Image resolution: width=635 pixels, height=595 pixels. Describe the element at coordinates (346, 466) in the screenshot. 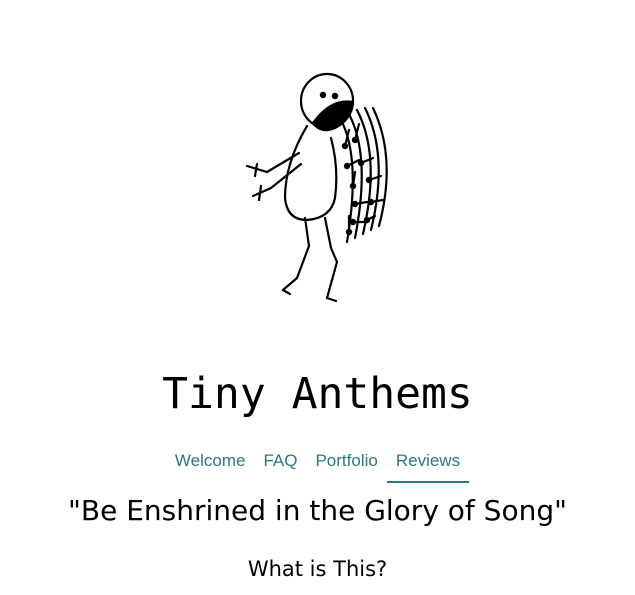

I see `nav-item-portfolio: Portfolio` at that location.